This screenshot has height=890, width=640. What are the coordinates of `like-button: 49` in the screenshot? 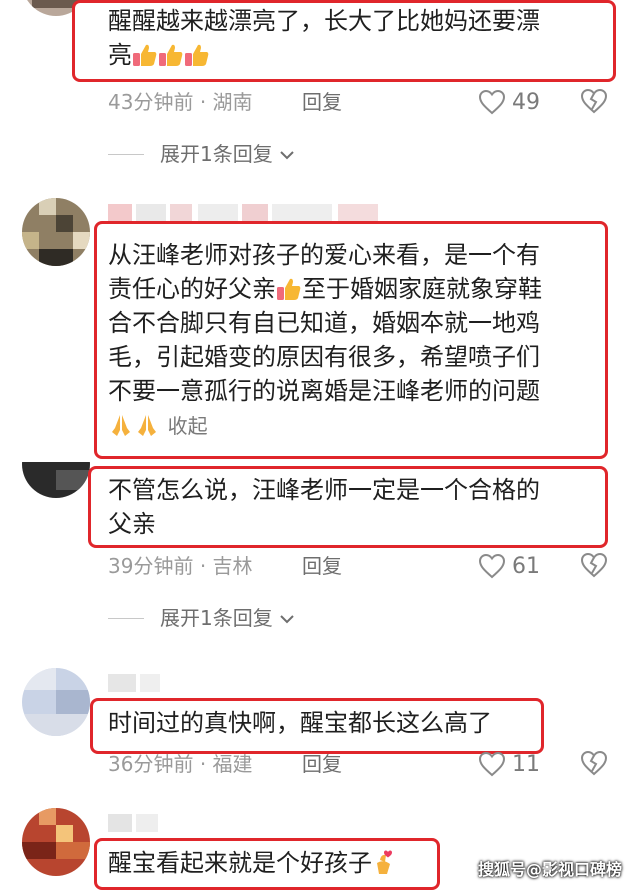 It's located at (509, 102).